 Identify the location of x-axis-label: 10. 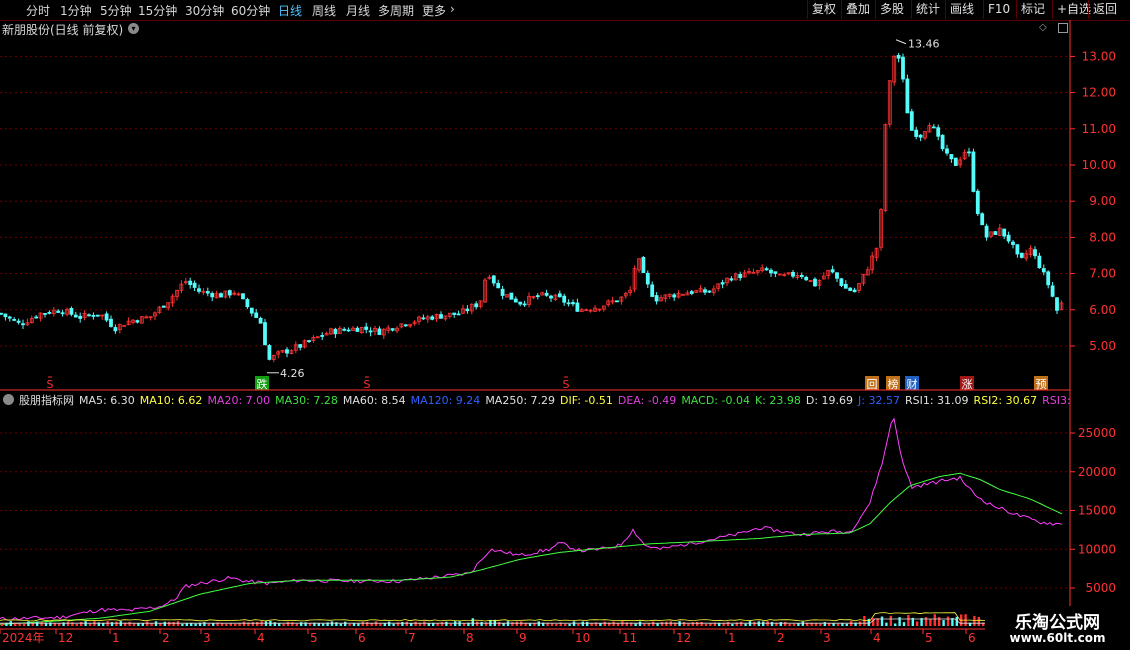
(582, 638).